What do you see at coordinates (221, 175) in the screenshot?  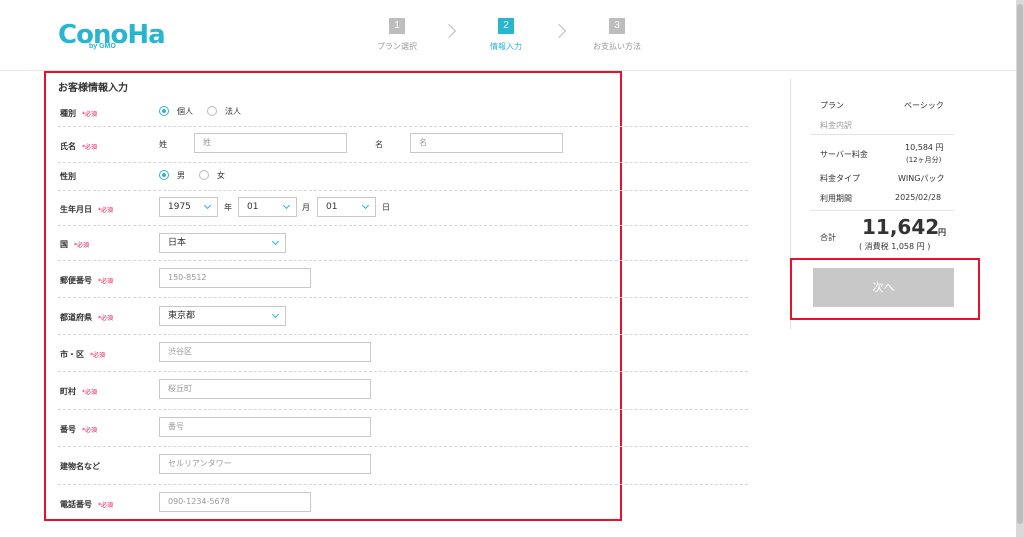 I see `radio-female-label: 女` at bounding box center [221, 175].